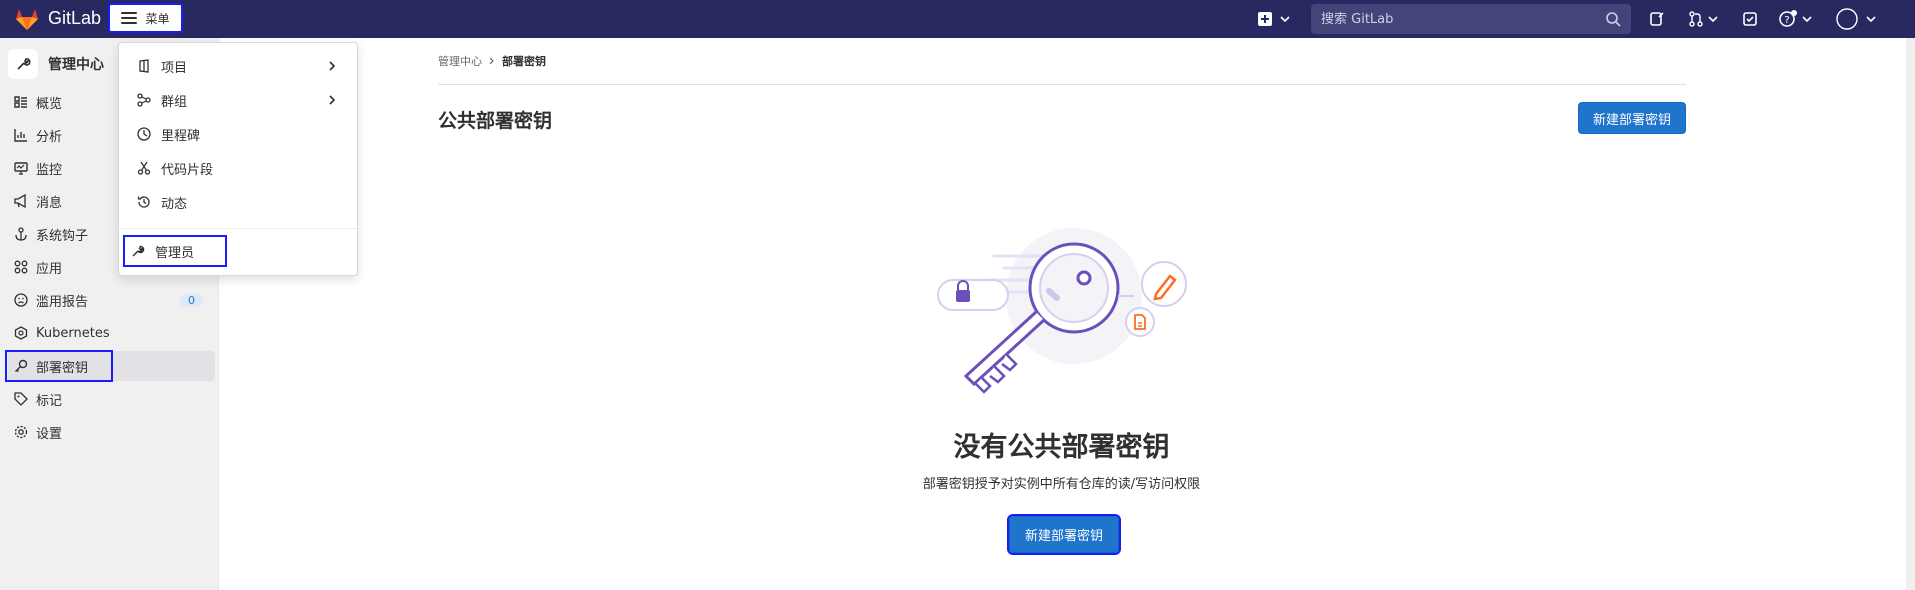  I want to click on chart-icon, so click(20, 135).